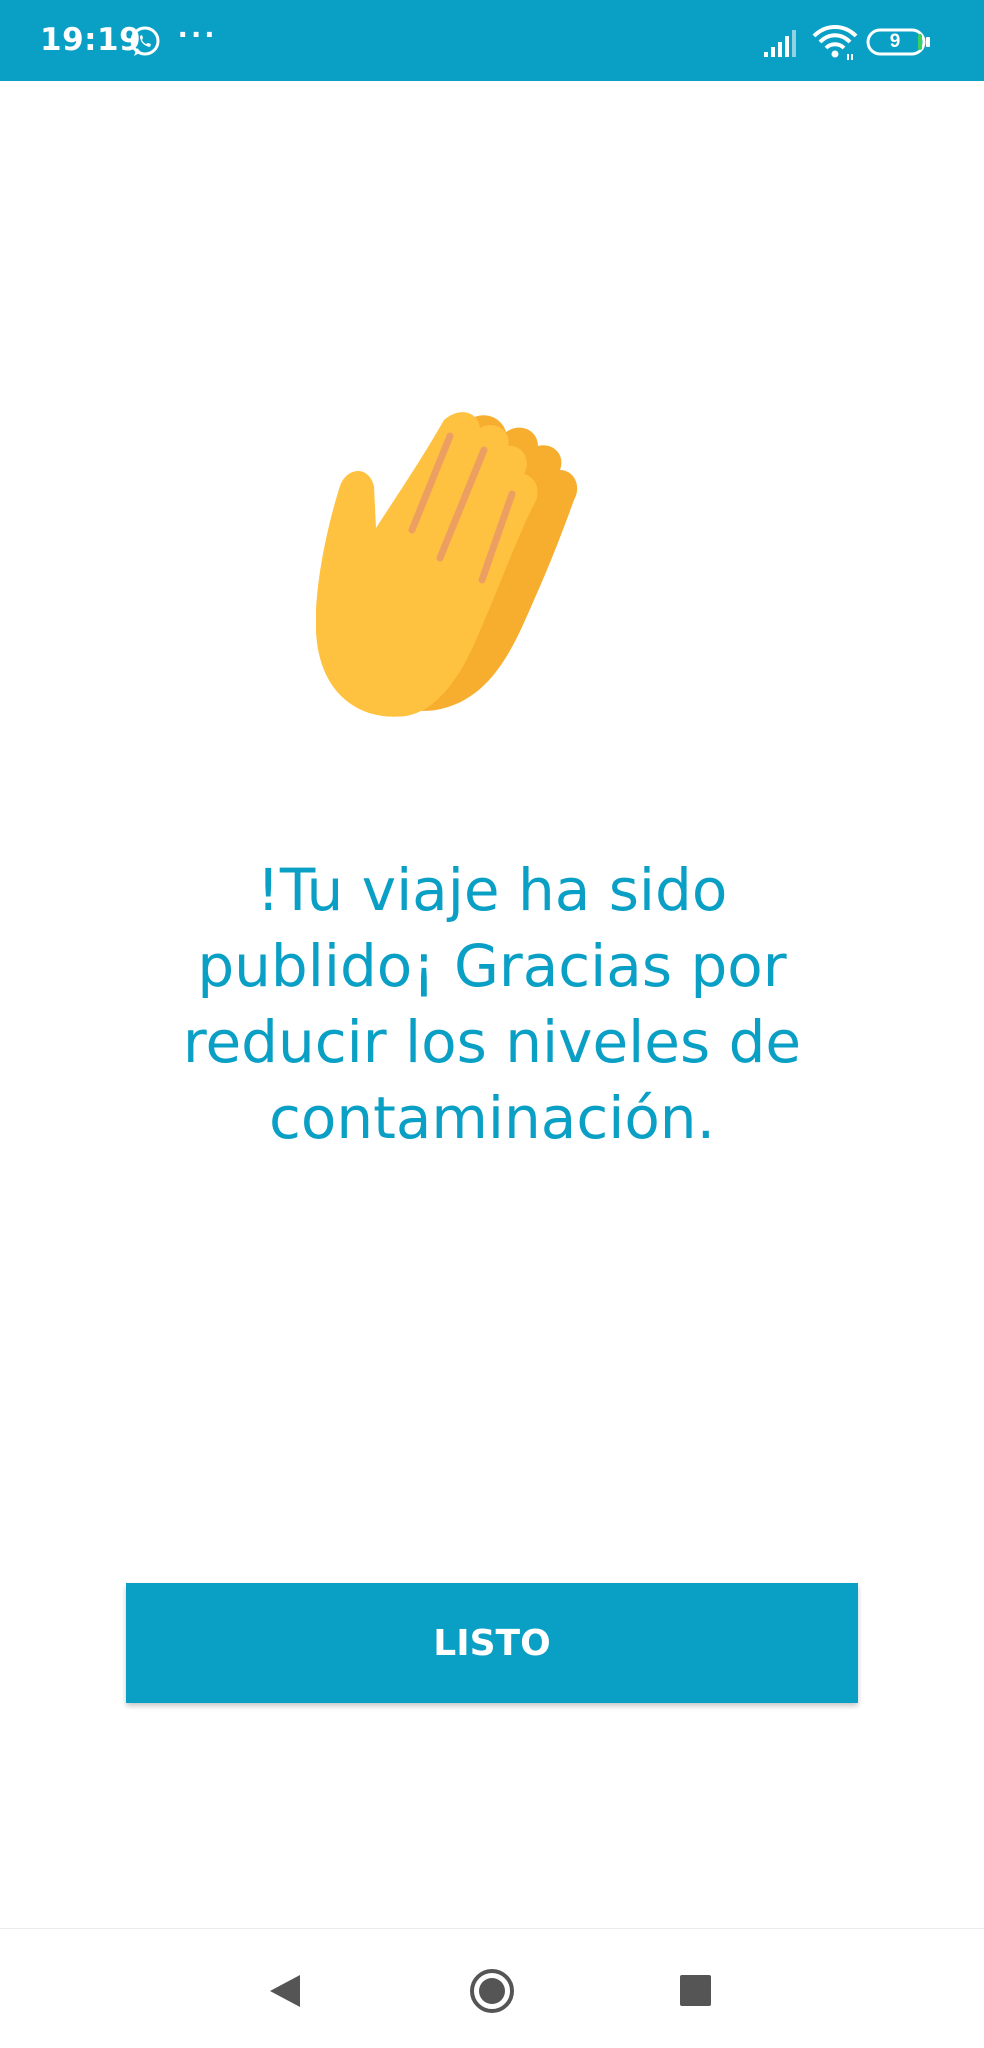 This screenshot has width=984, height=2048. Describe the element at coordinates (492, 1643) in the screenshot. I see `done-button: LISTO` at that location.